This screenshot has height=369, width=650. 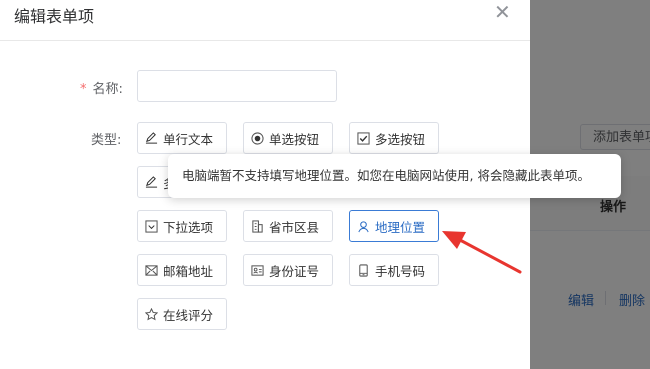 What do you see at coordinates (54, 16) in the screenshot?
I see `dialog-title: 编辑表单项` at bounding box center [54, 16].